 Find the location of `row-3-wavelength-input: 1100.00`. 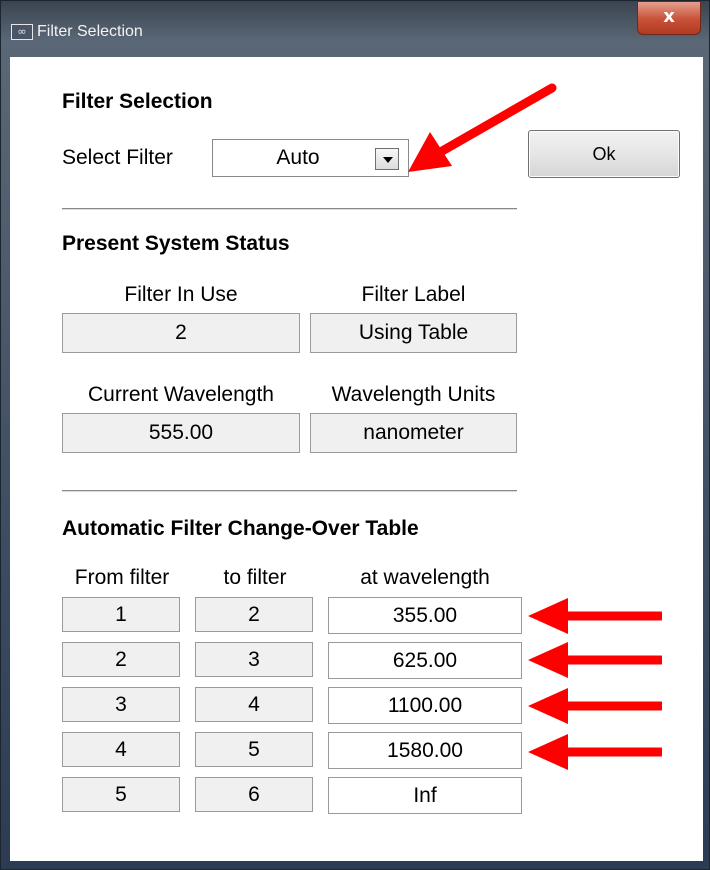

row-3-wavelength-input: 1100.00 is located at coordinates (425, 705).